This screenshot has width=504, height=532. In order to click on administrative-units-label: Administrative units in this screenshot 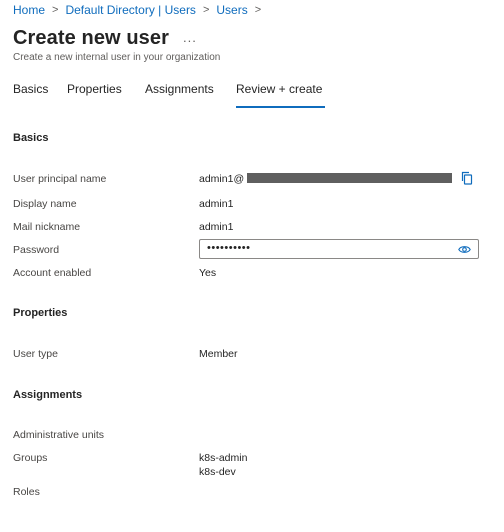, I will do `click(59, 435)`.